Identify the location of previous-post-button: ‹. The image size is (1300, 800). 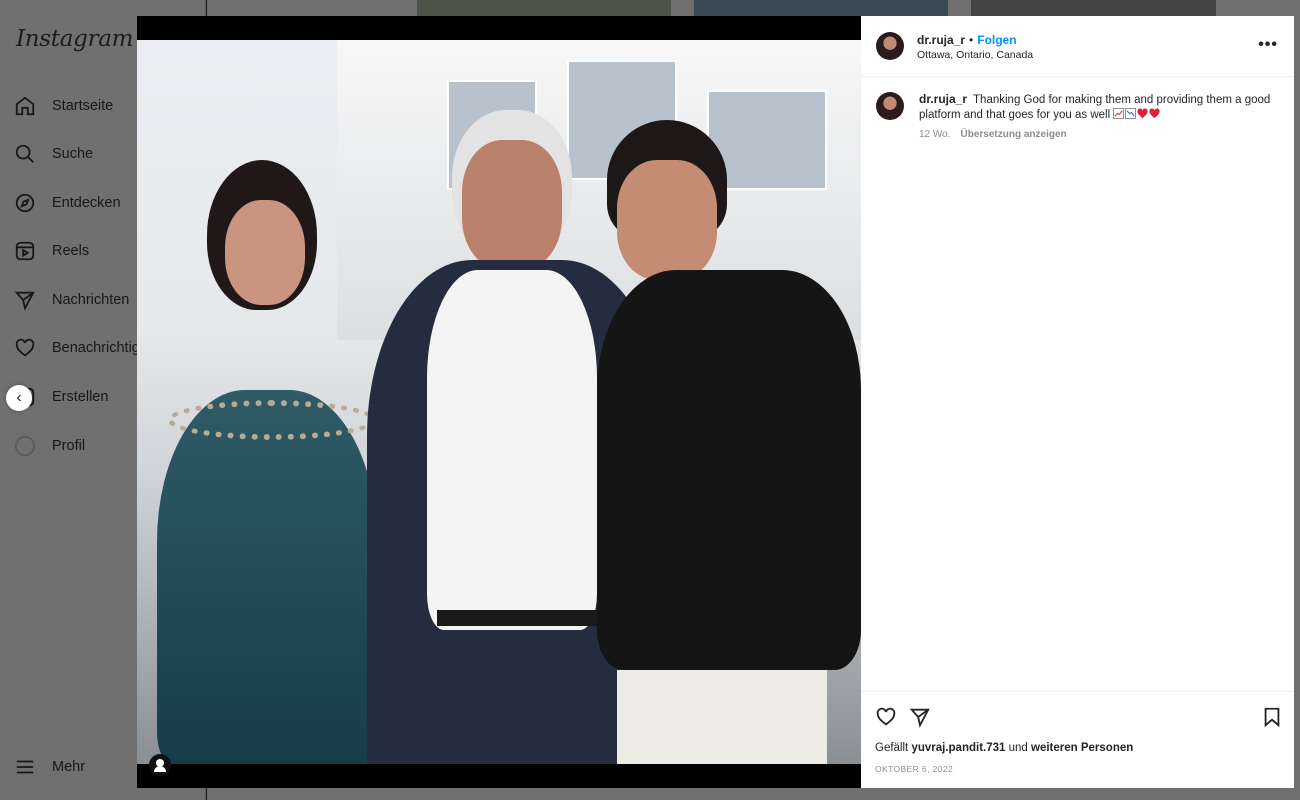
(19, 398).